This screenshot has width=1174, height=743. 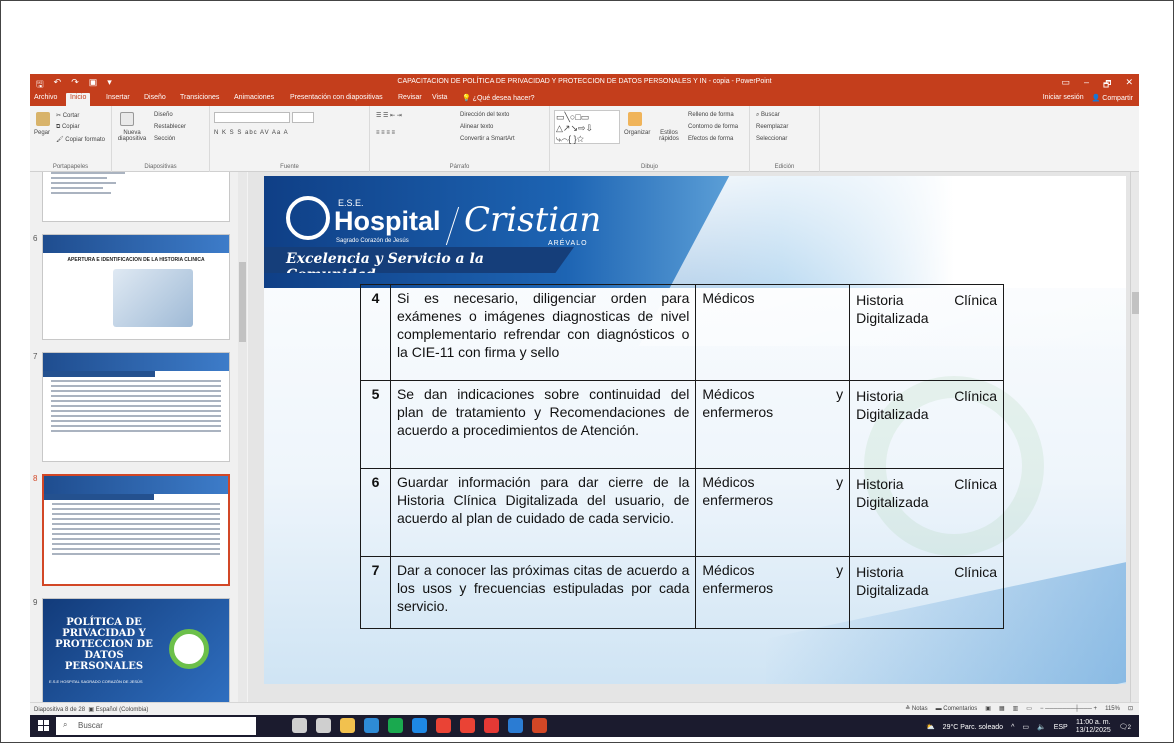 I want to click on shape-effects-button: Efectos de forma, so click(x=710, y=139).